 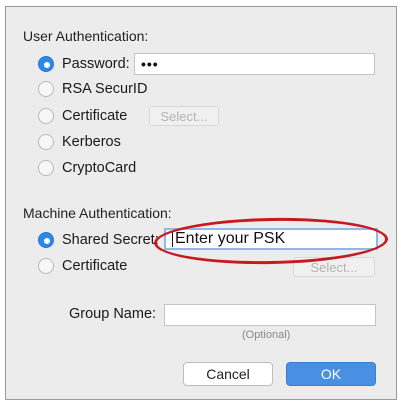 What do you see at coordinates (228, 374) in the screenshot?
I see `cancel-button: Cancel` at bounding box center [228, 374].